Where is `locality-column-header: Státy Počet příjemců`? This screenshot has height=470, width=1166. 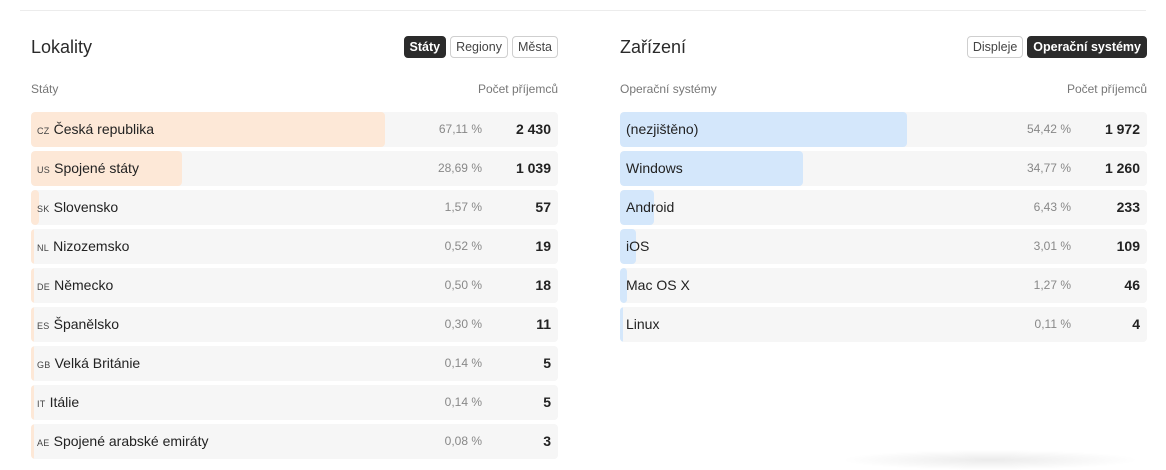
locality-column-header: Státy Počet příjemců is located at coordinates (294, 91).